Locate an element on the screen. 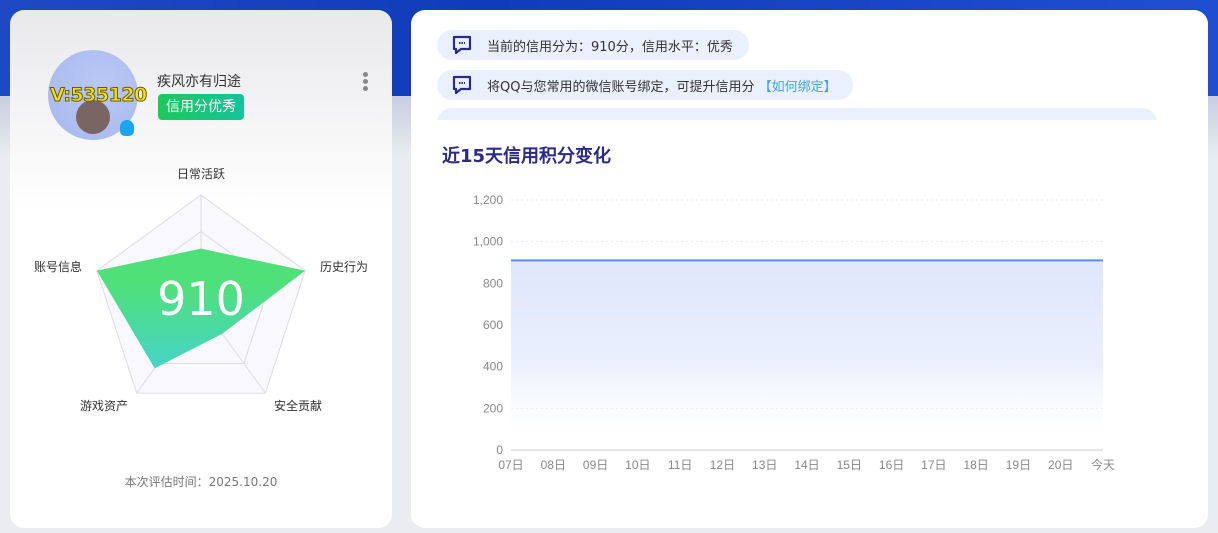  how-to-bind-link: 【如何绑定】 is located at coordinates (798, 85).